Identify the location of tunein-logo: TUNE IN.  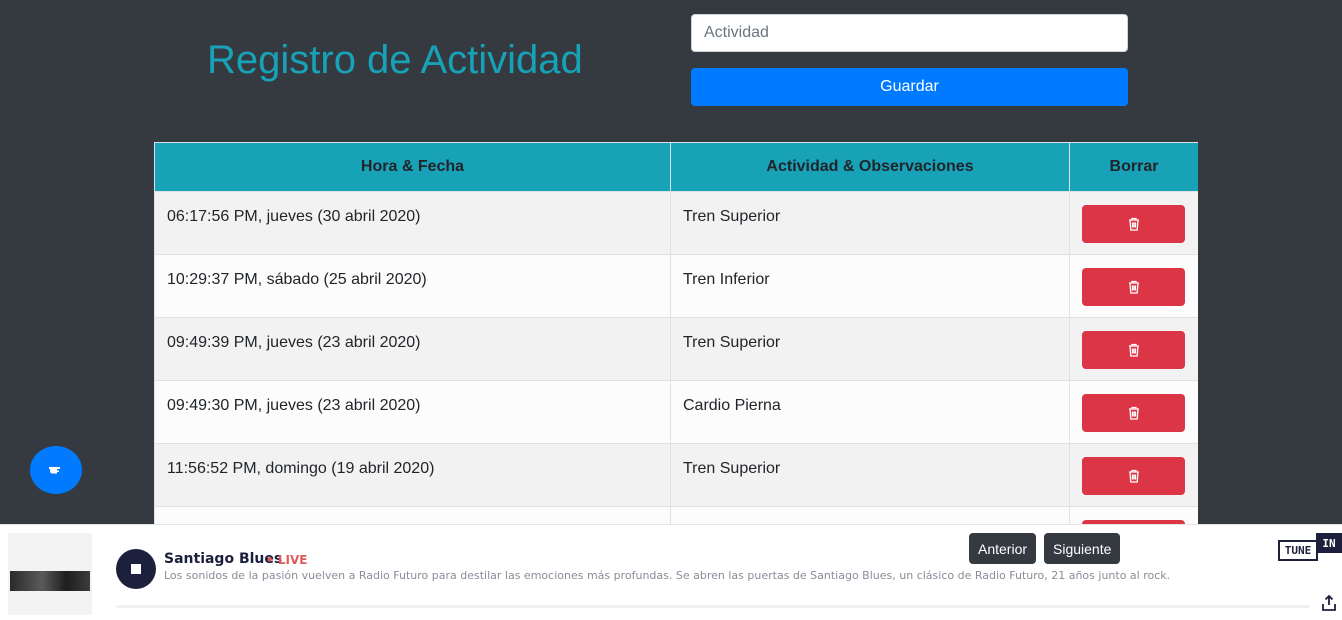
(1310, 547).